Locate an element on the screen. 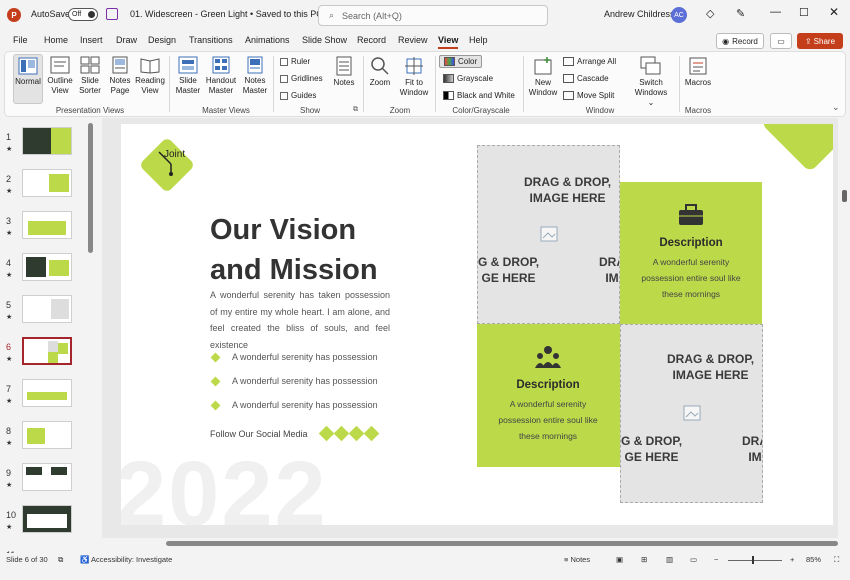  new-window-button: New Window is located at coordinates (543, 77).